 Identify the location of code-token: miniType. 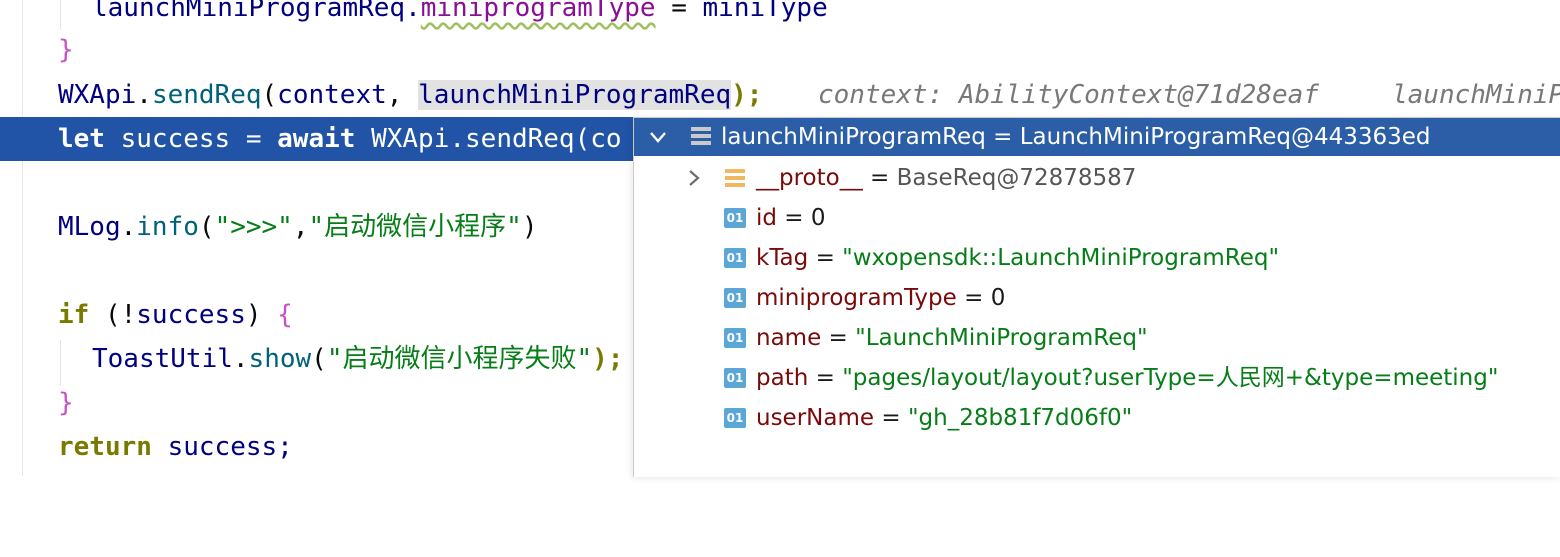
(765, 11).